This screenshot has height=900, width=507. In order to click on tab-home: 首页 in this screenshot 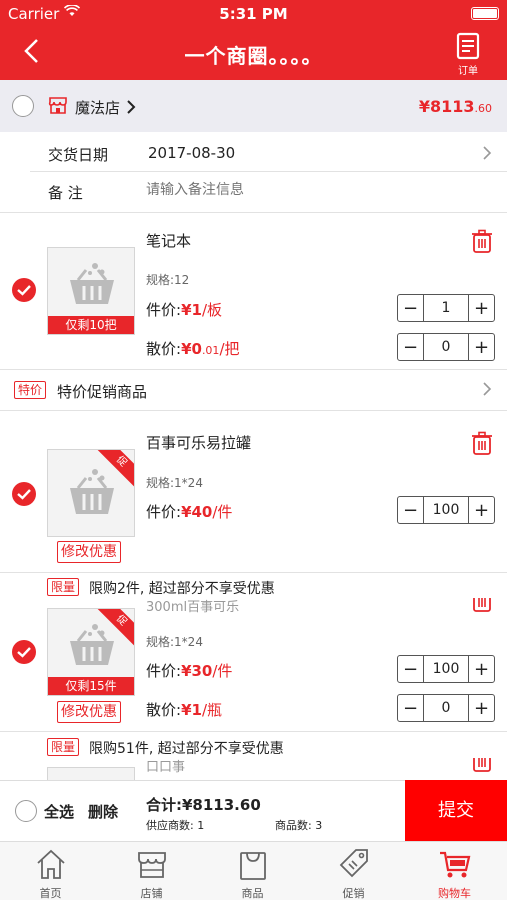, I will do `click(50, 871)`.